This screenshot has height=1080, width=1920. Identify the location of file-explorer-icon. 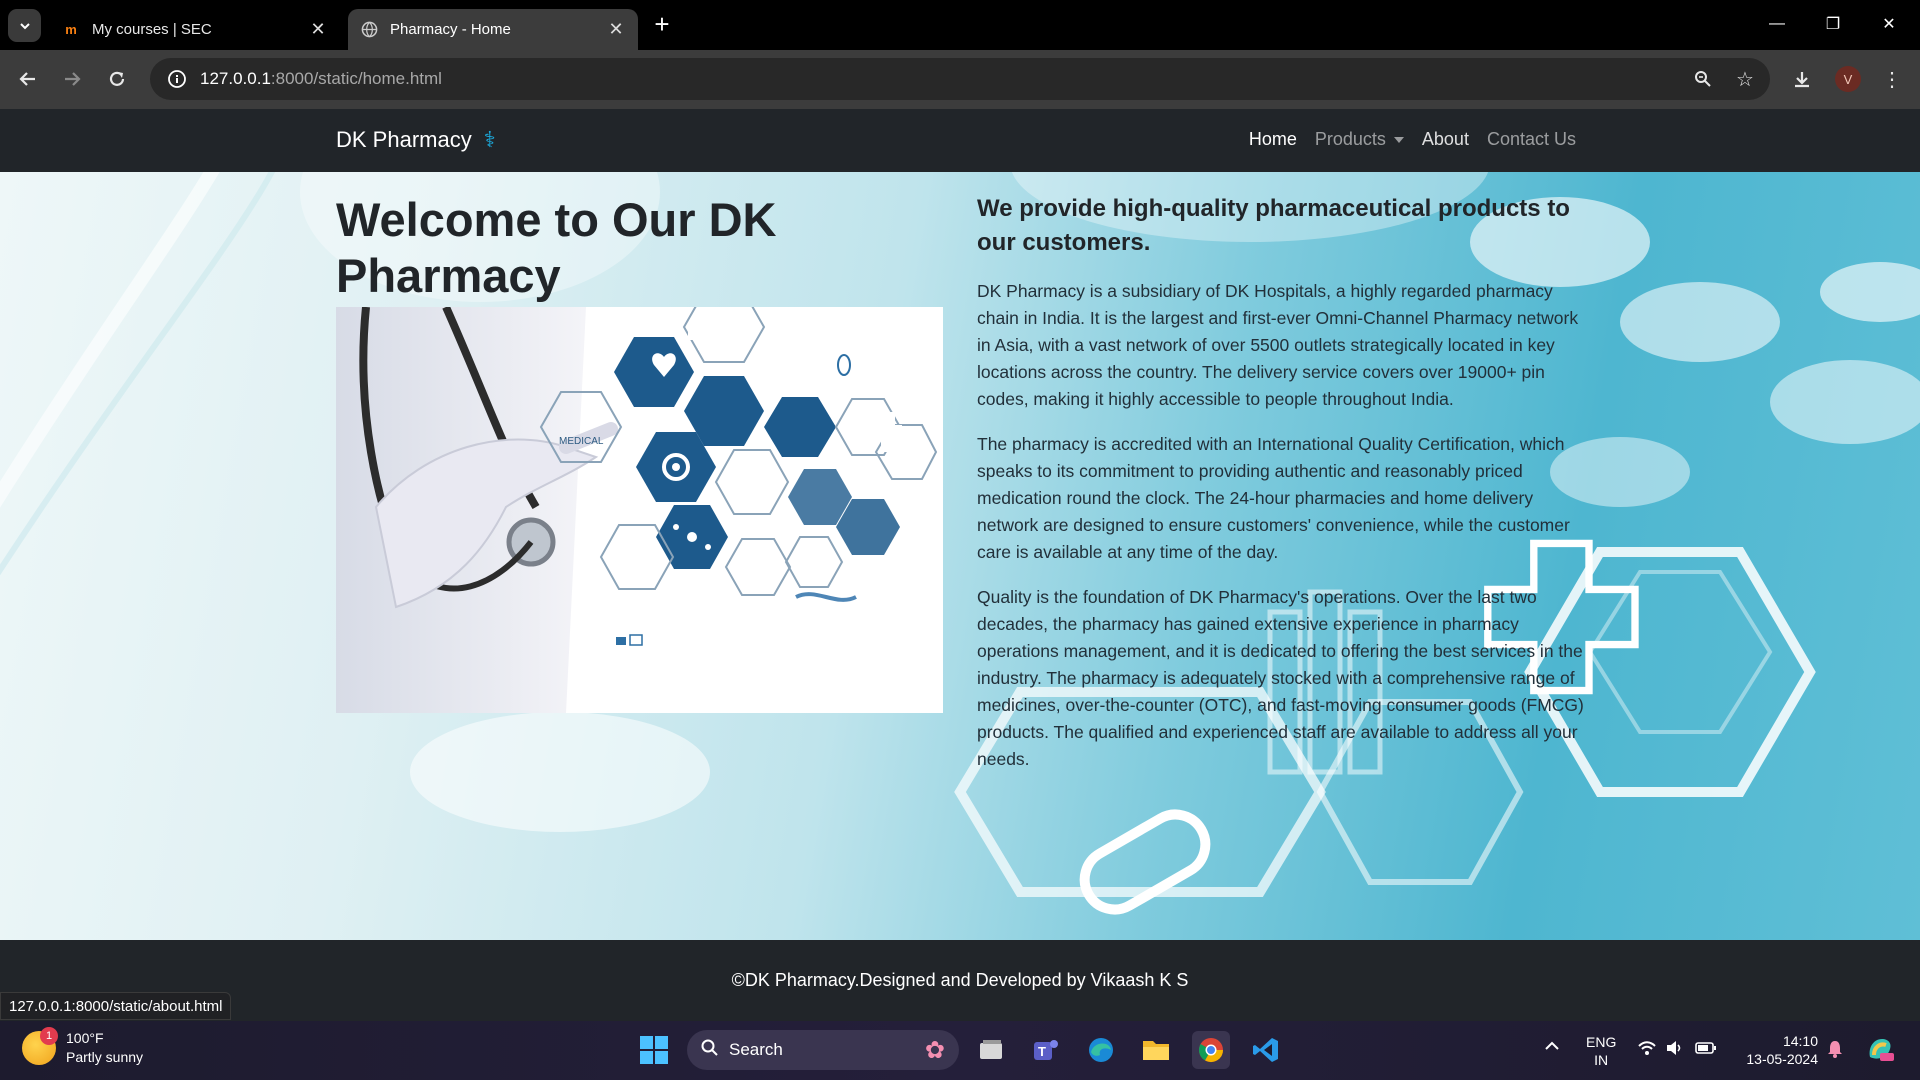
(1156, 1050).